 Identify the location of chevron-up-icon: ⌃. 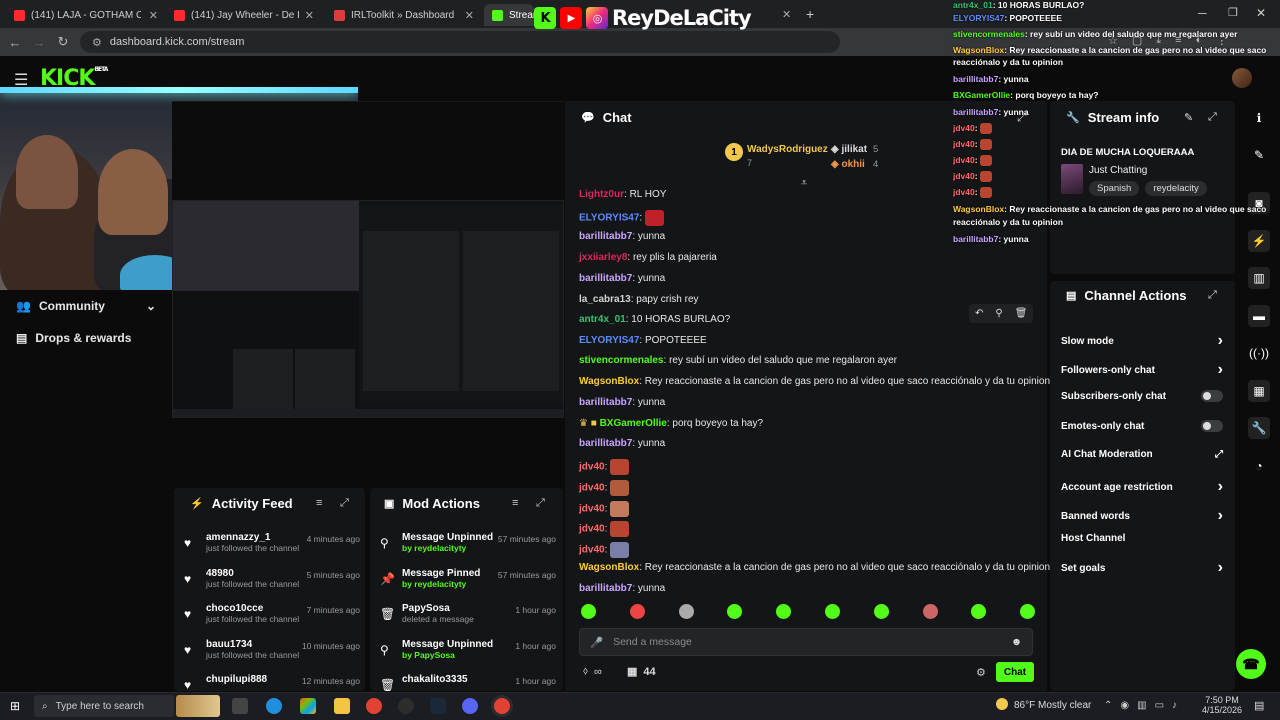
(1108, 705).